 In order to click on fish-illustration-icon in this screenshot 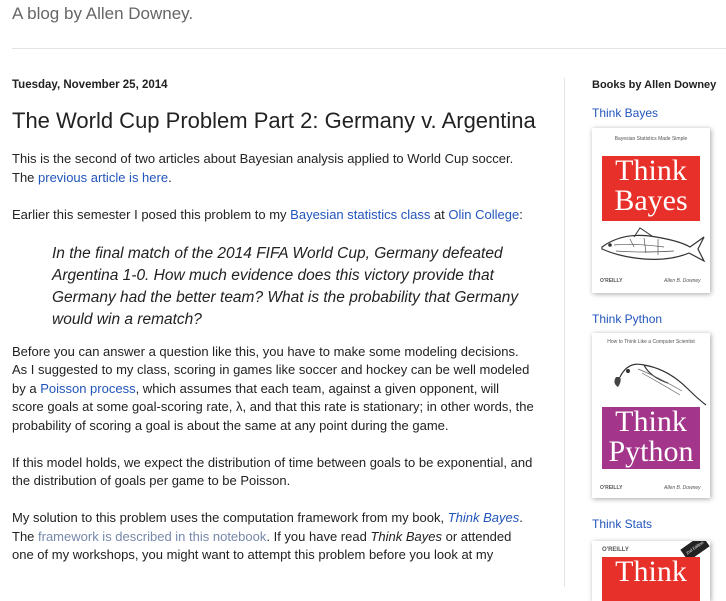, I will do `click(653, 245)`.